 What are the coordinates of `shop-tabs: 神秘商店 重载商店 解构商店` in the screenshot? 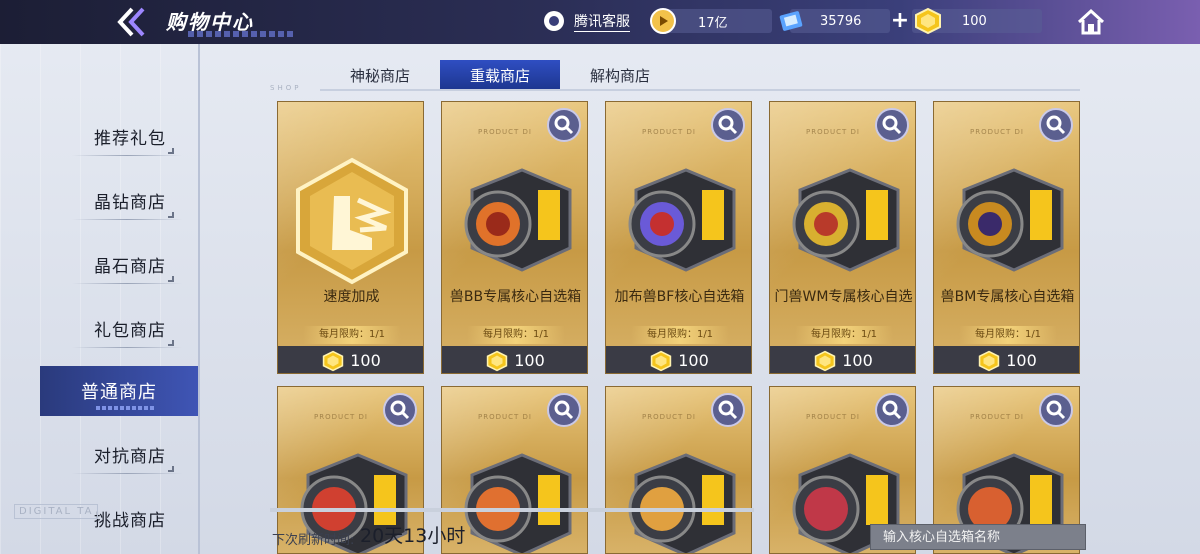 It's located at (500, 75).